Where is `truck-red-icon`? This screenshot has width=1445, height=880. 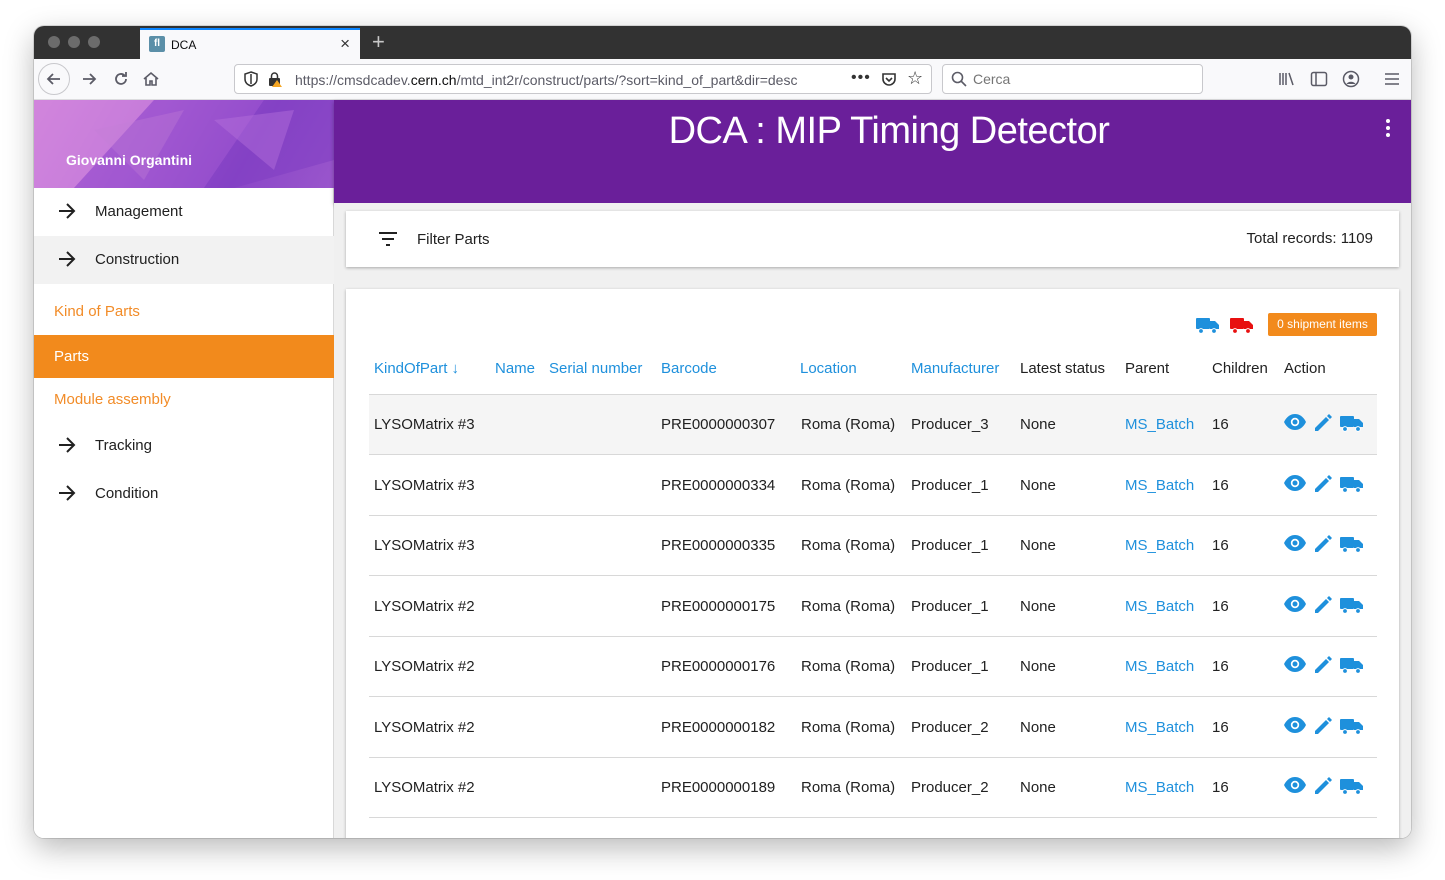
truck-red-icon is located at coordinates (1242, 325).